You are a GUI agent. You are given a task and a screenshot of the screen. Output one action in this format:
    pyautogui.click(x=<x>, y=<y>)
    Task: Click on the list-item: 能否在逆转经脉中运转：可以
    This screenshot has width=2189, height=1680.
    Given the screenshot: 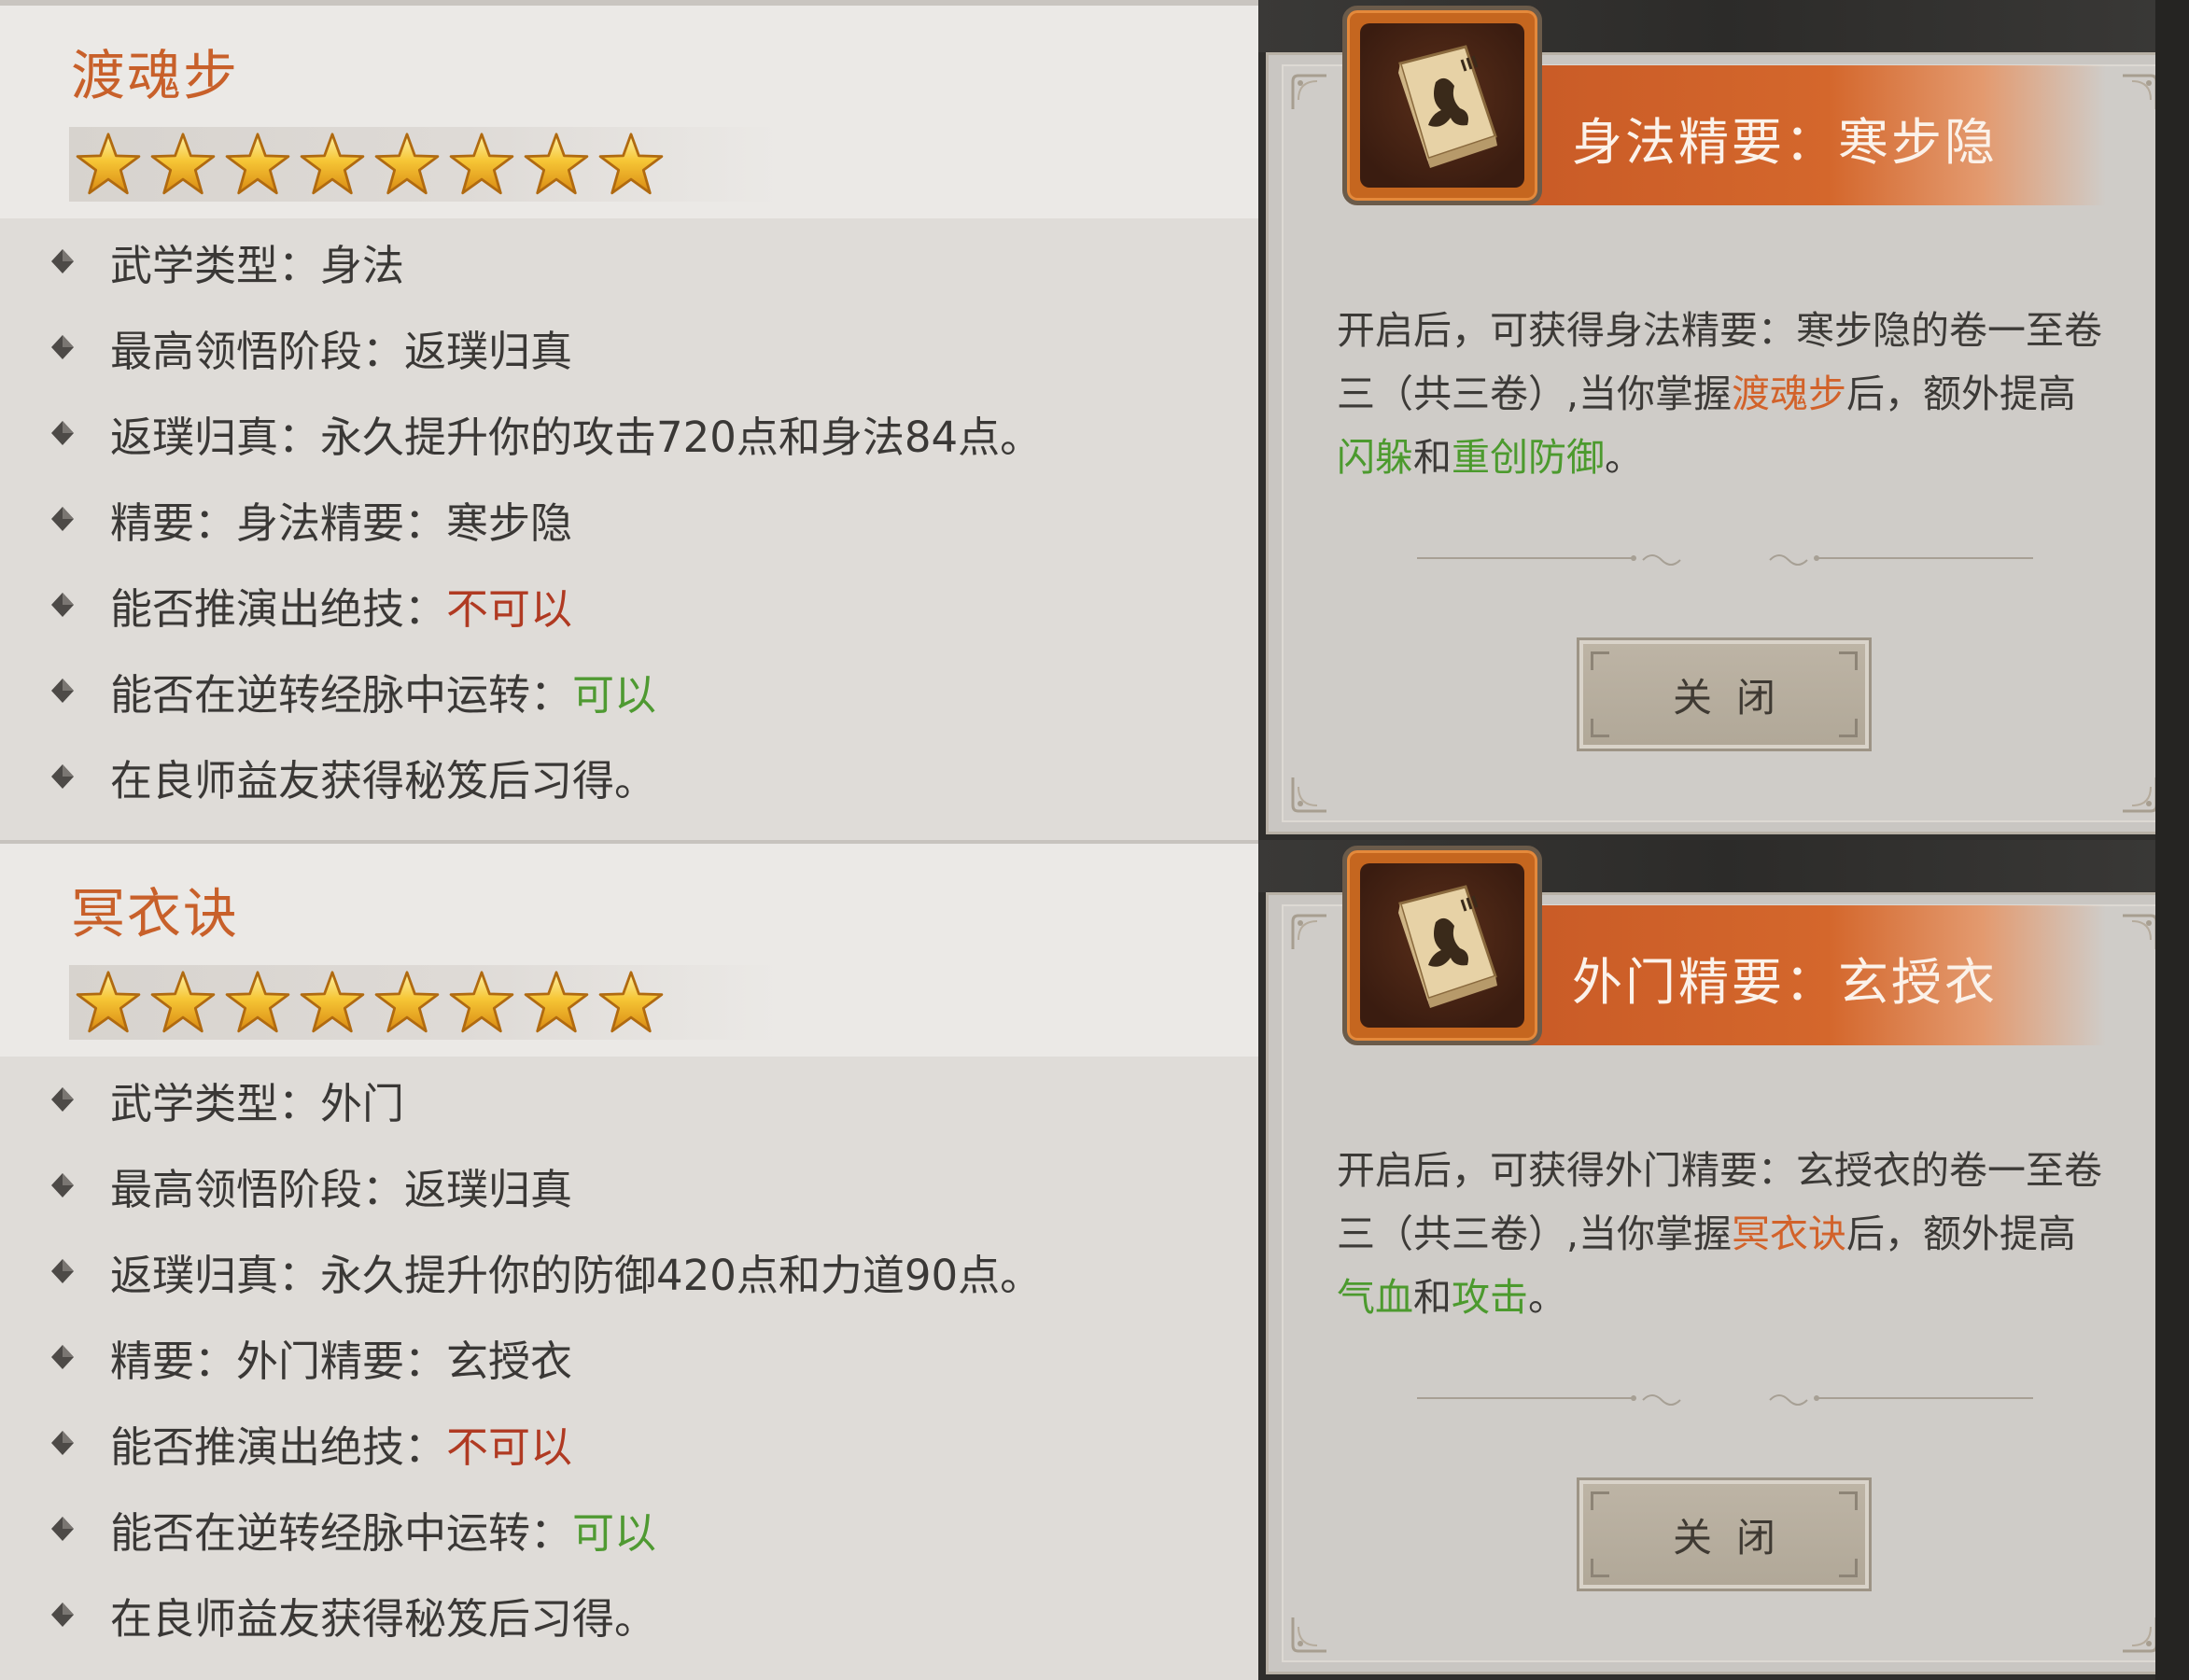 What is the action you would take?
    pyautogui.click(x=629, y=1529)
    